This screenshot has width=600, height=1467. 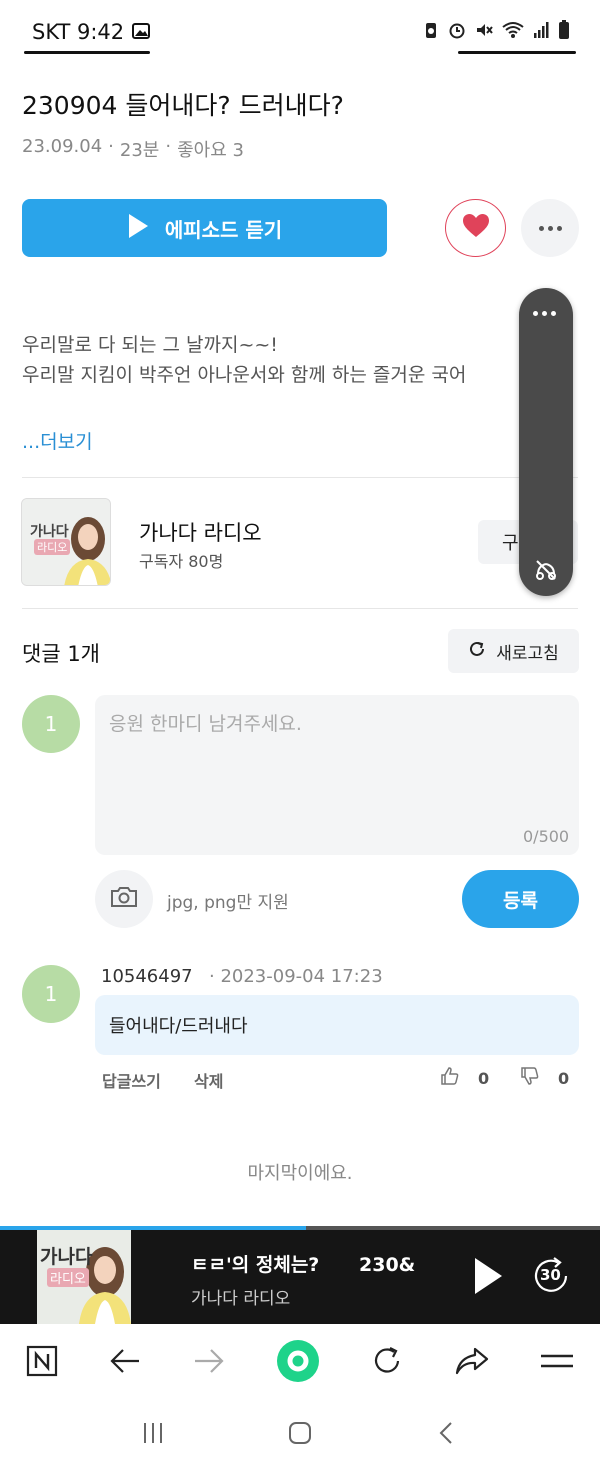 I want to click on green-home-icon, so click(x=298, y=1363).